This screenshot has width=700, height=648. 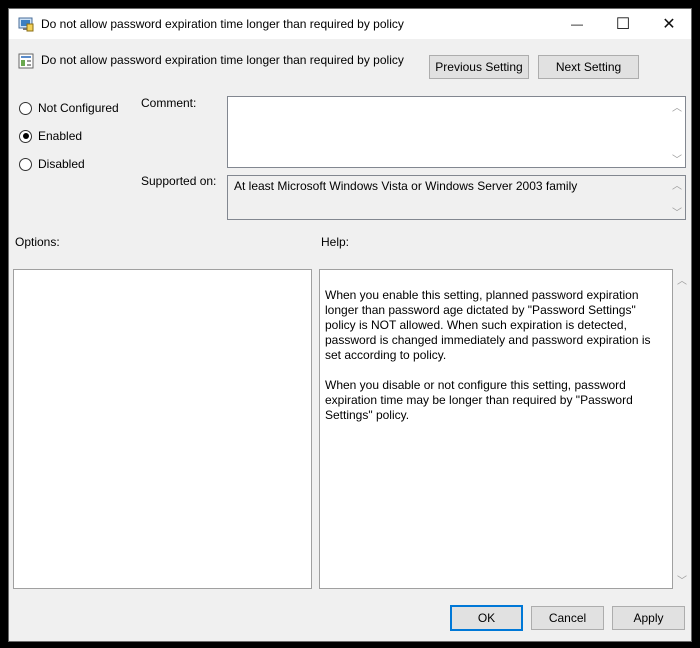 I want to click on ok-button: OK, so click(x=486, y=618).